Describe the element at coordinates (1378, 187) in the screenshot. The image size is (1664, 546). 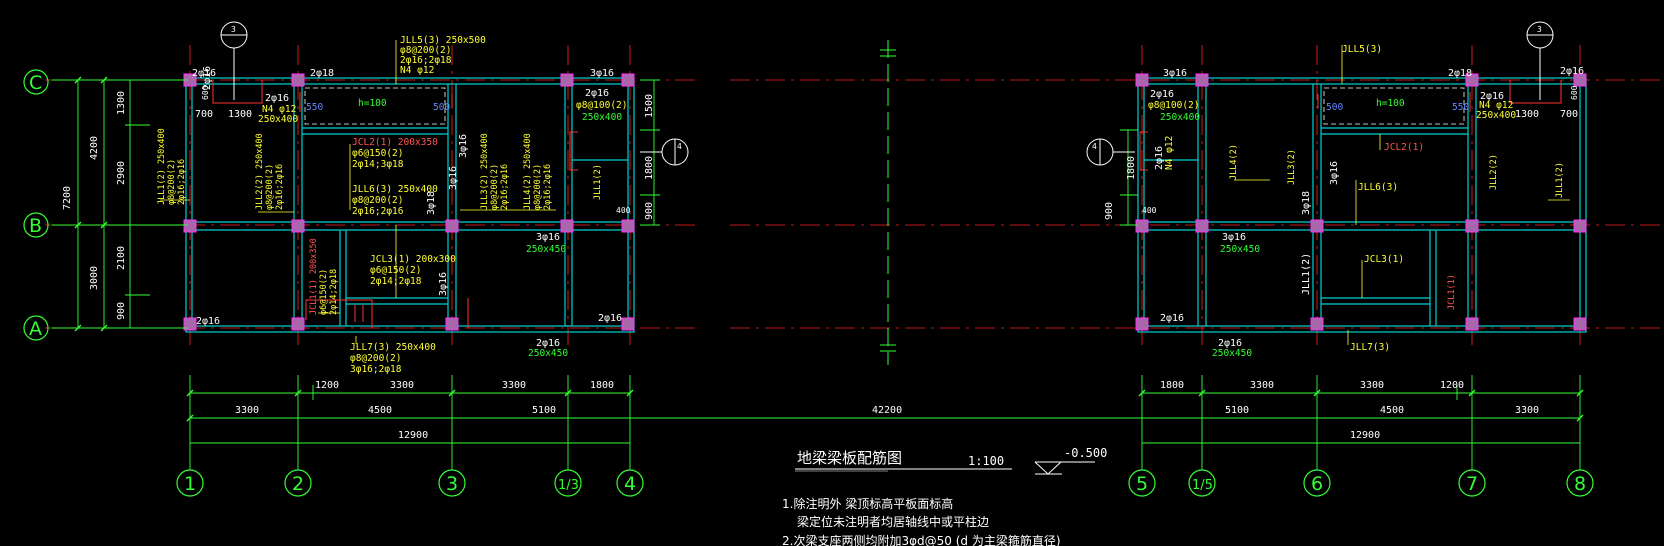
I see `r-jll6: JLL6(3)` at that location.